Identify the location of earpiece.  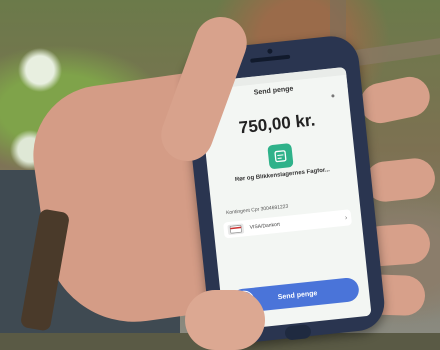
(270, 59).